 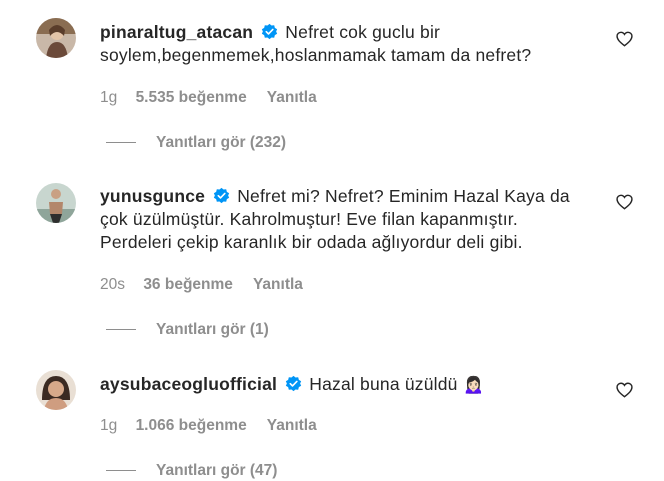 I want to click on view-replies-button: Yanıtları gör (232), so click(x=196, y=143).